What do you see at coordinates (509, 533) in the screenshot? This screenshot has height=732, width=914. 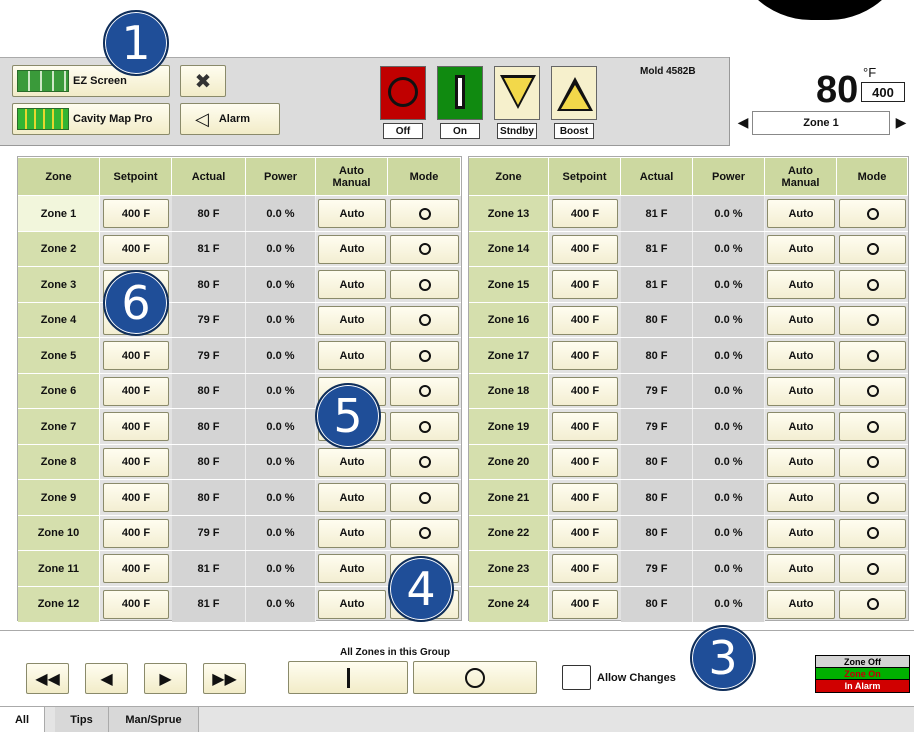 I see `zone-name-cell: Zone 22` at bounding box center [509, 533].